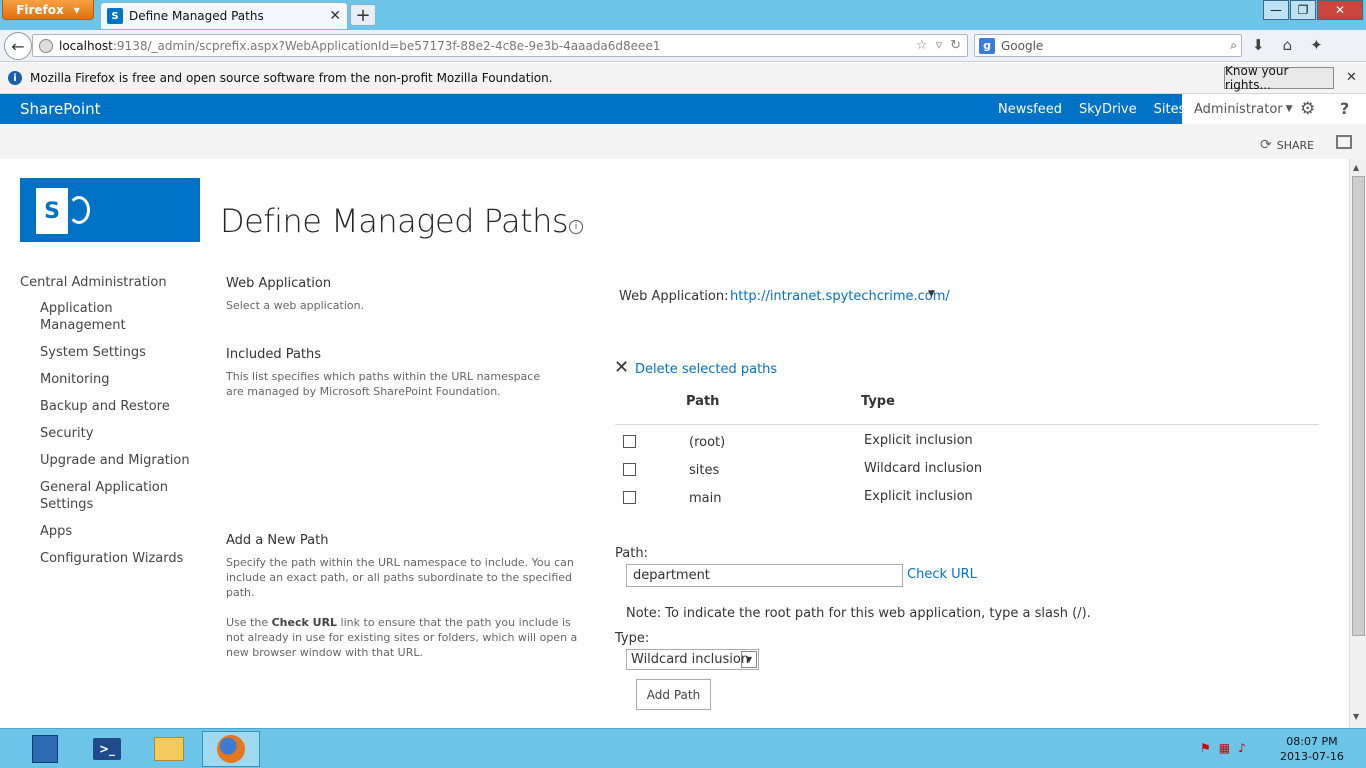 The width and height of the screenshot is (1366, 768). What do you see at coordinates (1344, 108) in the screenshot?
I see `help-icon: ?` at bounding box center [1344, 108].